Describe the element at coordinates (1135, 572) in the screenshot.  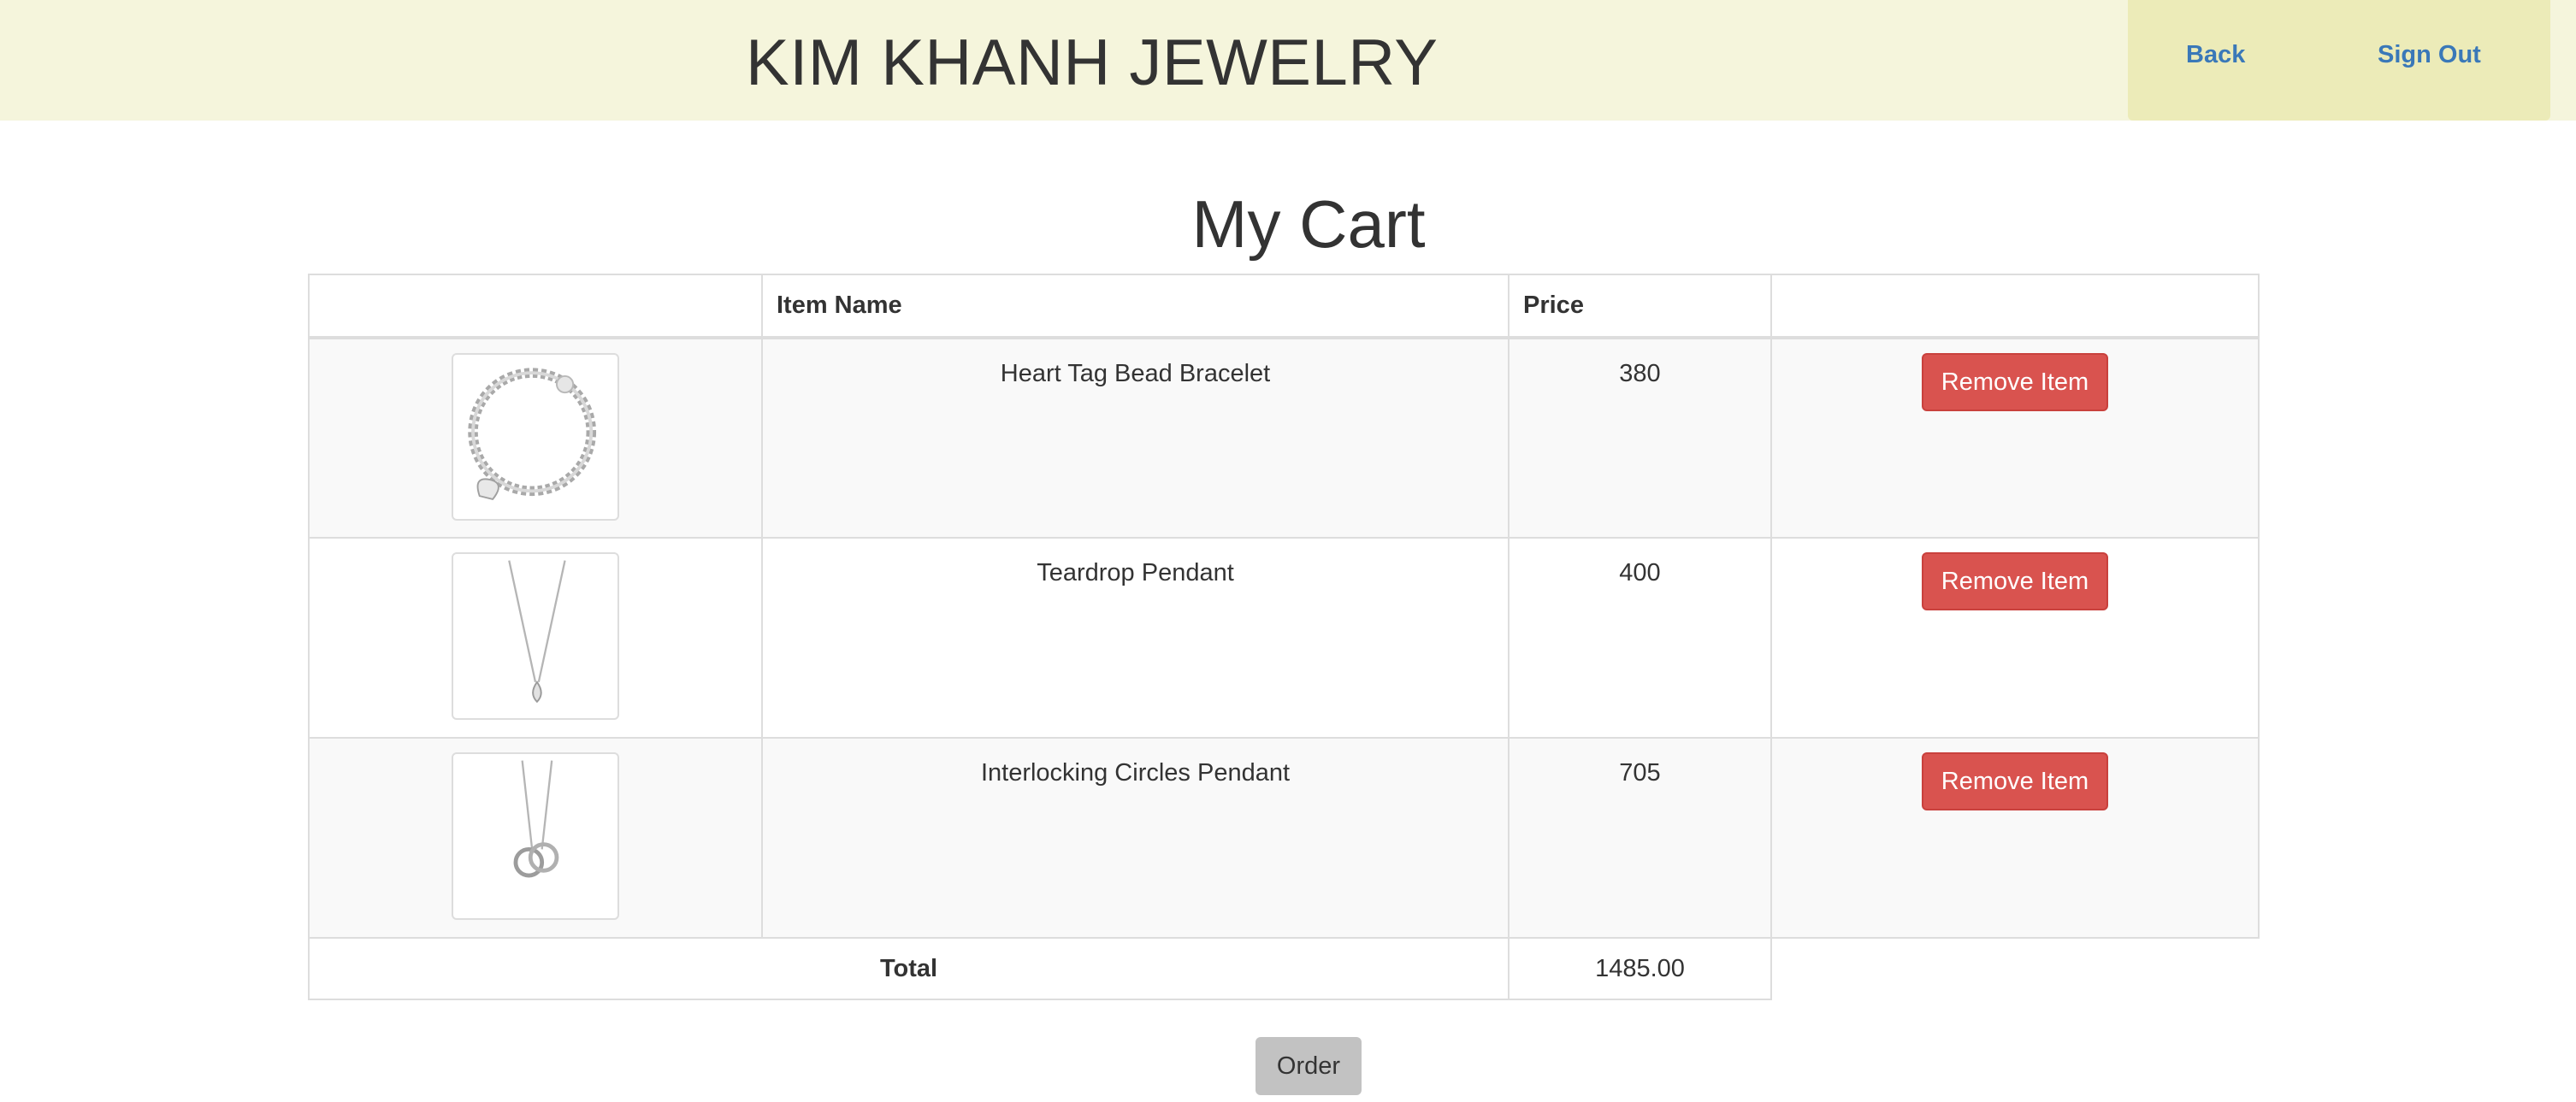
I see `item-name: Teardrop Pendant` at that location.